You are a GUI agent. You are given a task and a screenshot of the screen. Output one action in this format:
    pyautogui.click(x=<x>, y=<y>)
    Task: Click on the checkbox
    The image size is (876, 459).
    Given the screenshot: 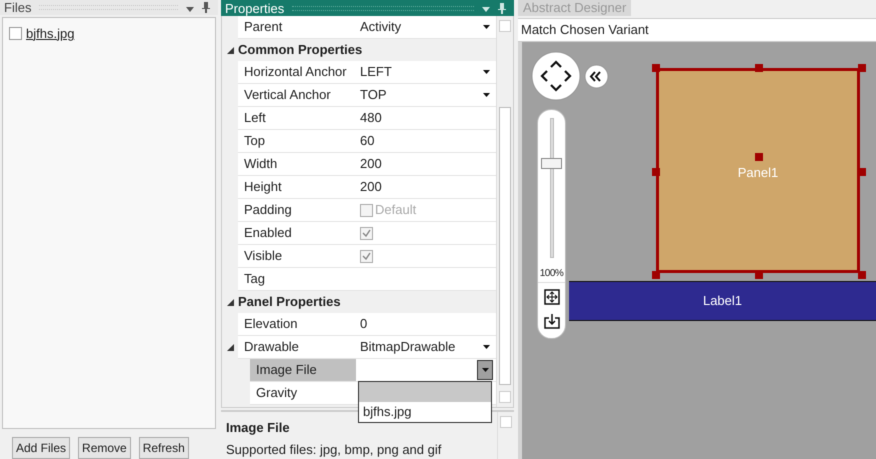 What is the action you would take?
    pyautogui.click(x=15, y=33)
    